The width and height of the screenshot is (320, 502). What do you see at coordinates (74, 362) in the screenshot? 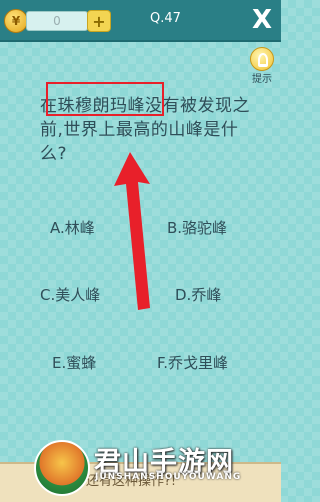
I see `option-e: E.蜜蜂` at bounding box center [74, 362].